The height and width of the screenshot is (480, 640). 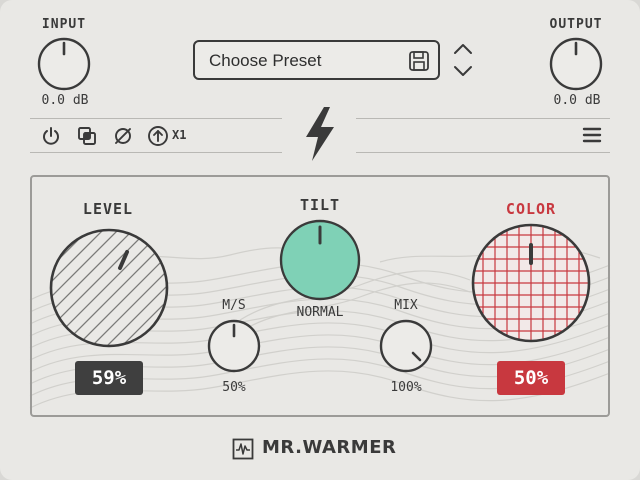 What do you see at coordinates (51, 136) in the screenshot?
I see `power-icon` at bounding box center [51, 136].